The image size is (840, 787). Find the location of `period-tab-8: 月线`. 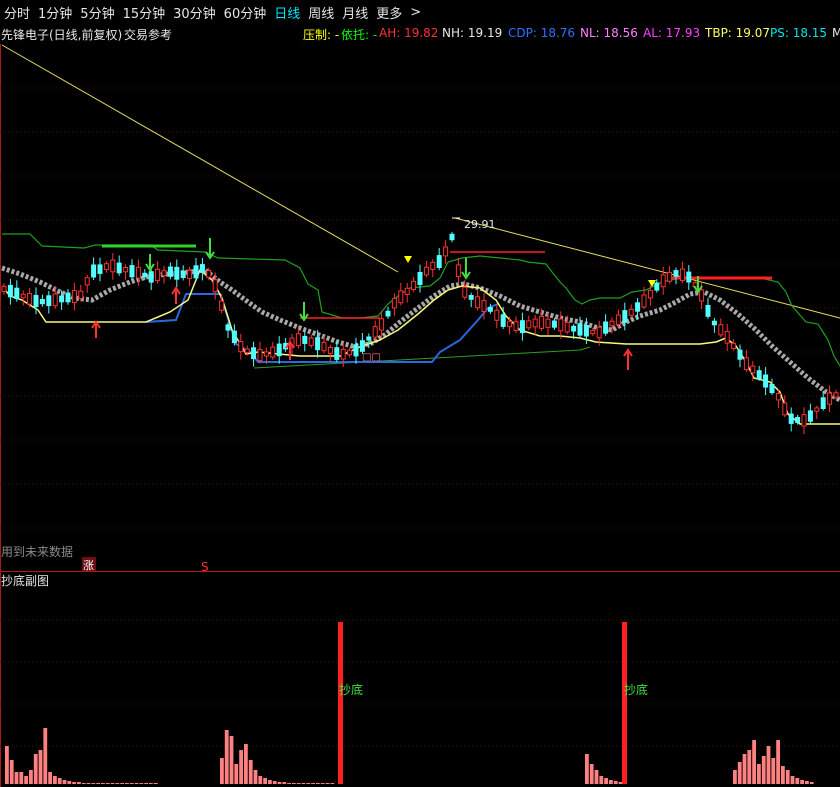

period-tab-8: 月线 is located at coordinates (355, 12).